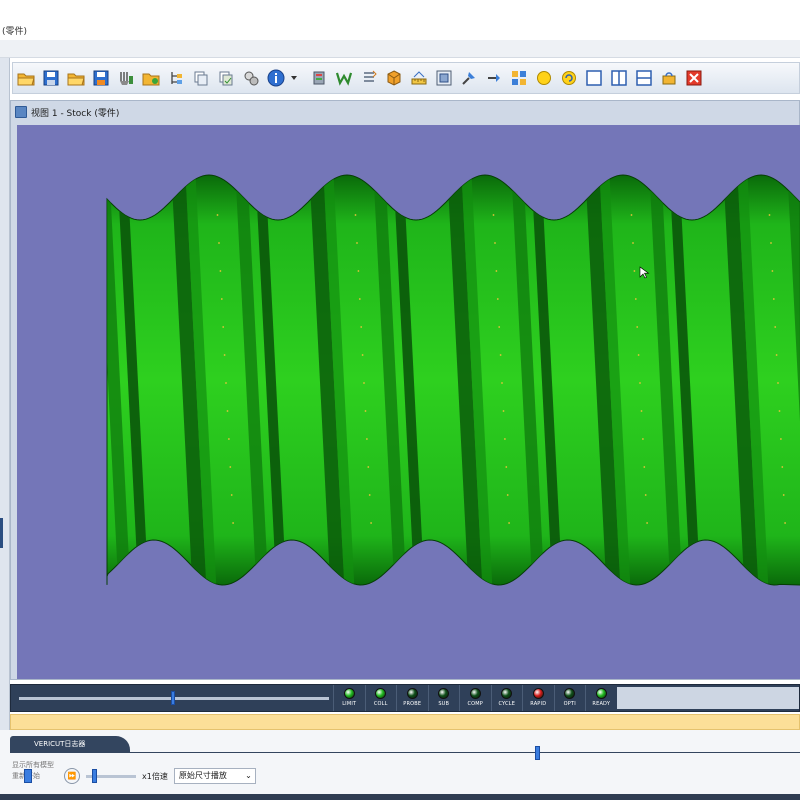 This screenshot has width=800, height=800. I want to click on compare-button, so click(226, 78).